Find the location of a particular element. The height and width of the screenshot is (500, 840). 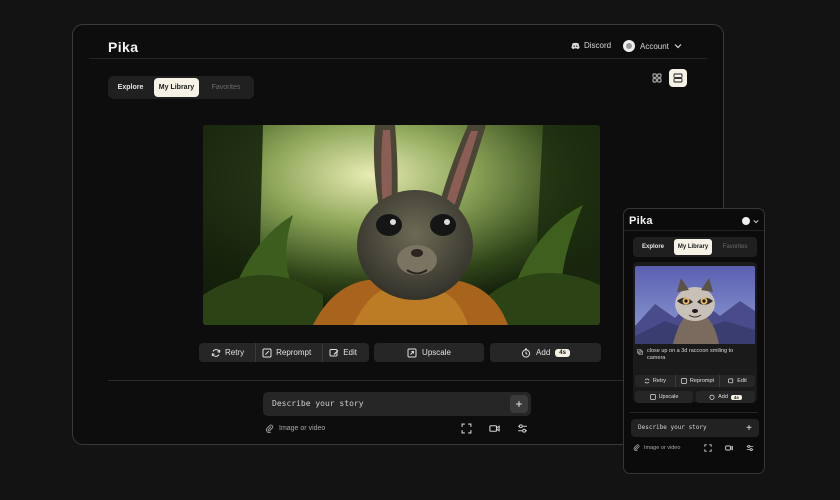

tab-favorites: Favorites is located at coordinates (226, 87).